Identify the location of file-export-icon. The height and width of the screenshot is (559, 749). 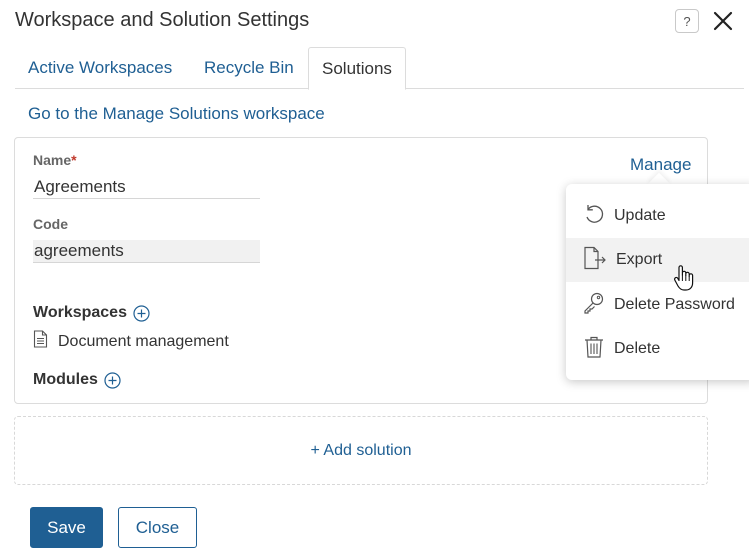
(595, 260).